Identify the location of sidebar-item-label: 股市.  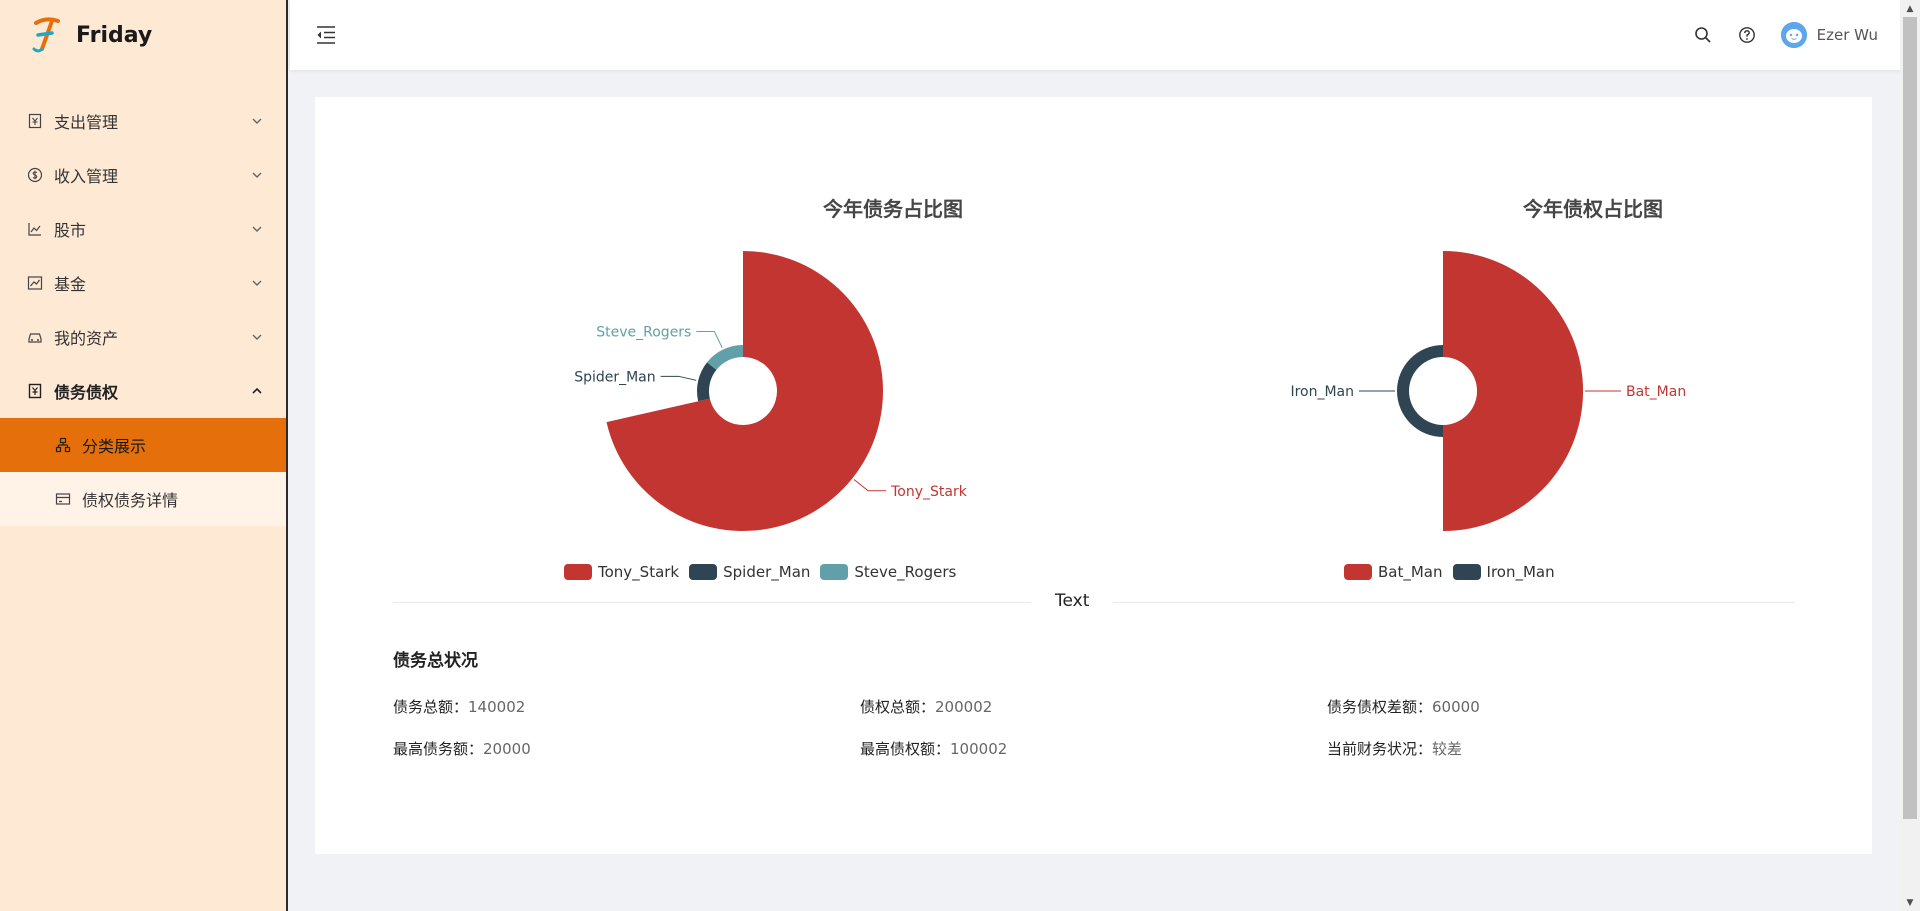
(70, 230).